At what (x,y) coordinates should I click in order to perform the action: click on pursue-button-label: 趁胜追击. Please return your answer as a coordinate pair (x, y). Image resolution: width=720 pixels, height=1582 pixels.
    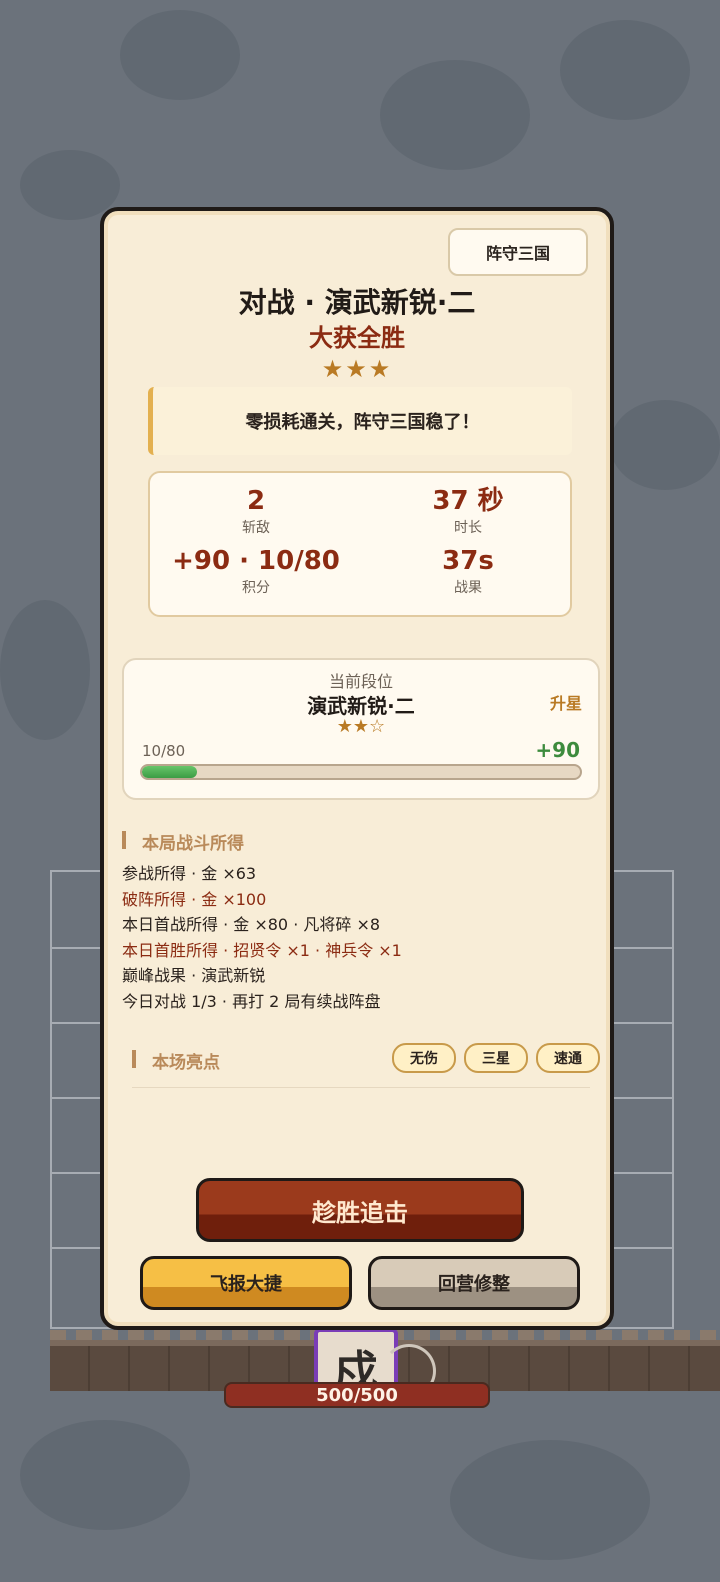
    Looking at the image, I should click on (360, 1212).